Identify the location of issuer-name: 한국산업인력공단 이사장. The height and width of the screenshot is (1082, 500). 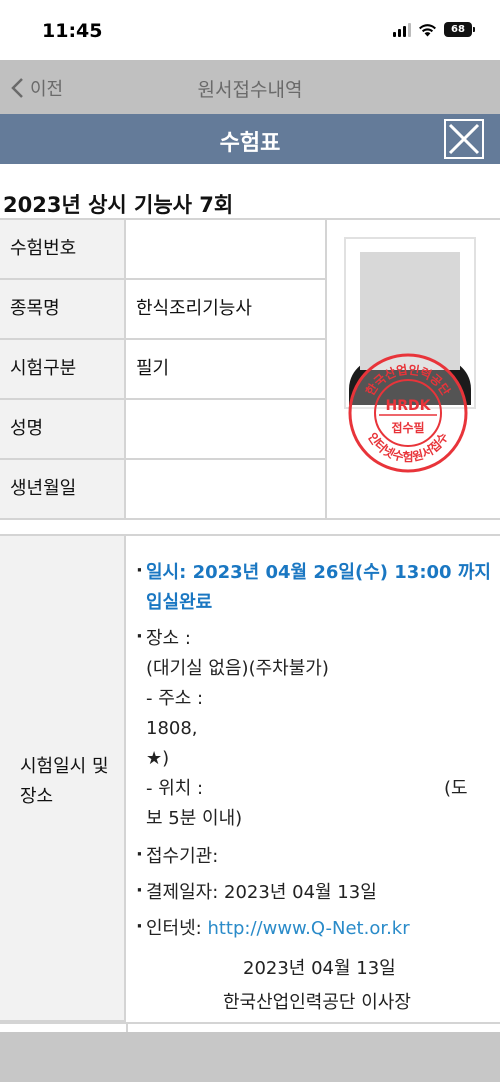
(317, 1002).